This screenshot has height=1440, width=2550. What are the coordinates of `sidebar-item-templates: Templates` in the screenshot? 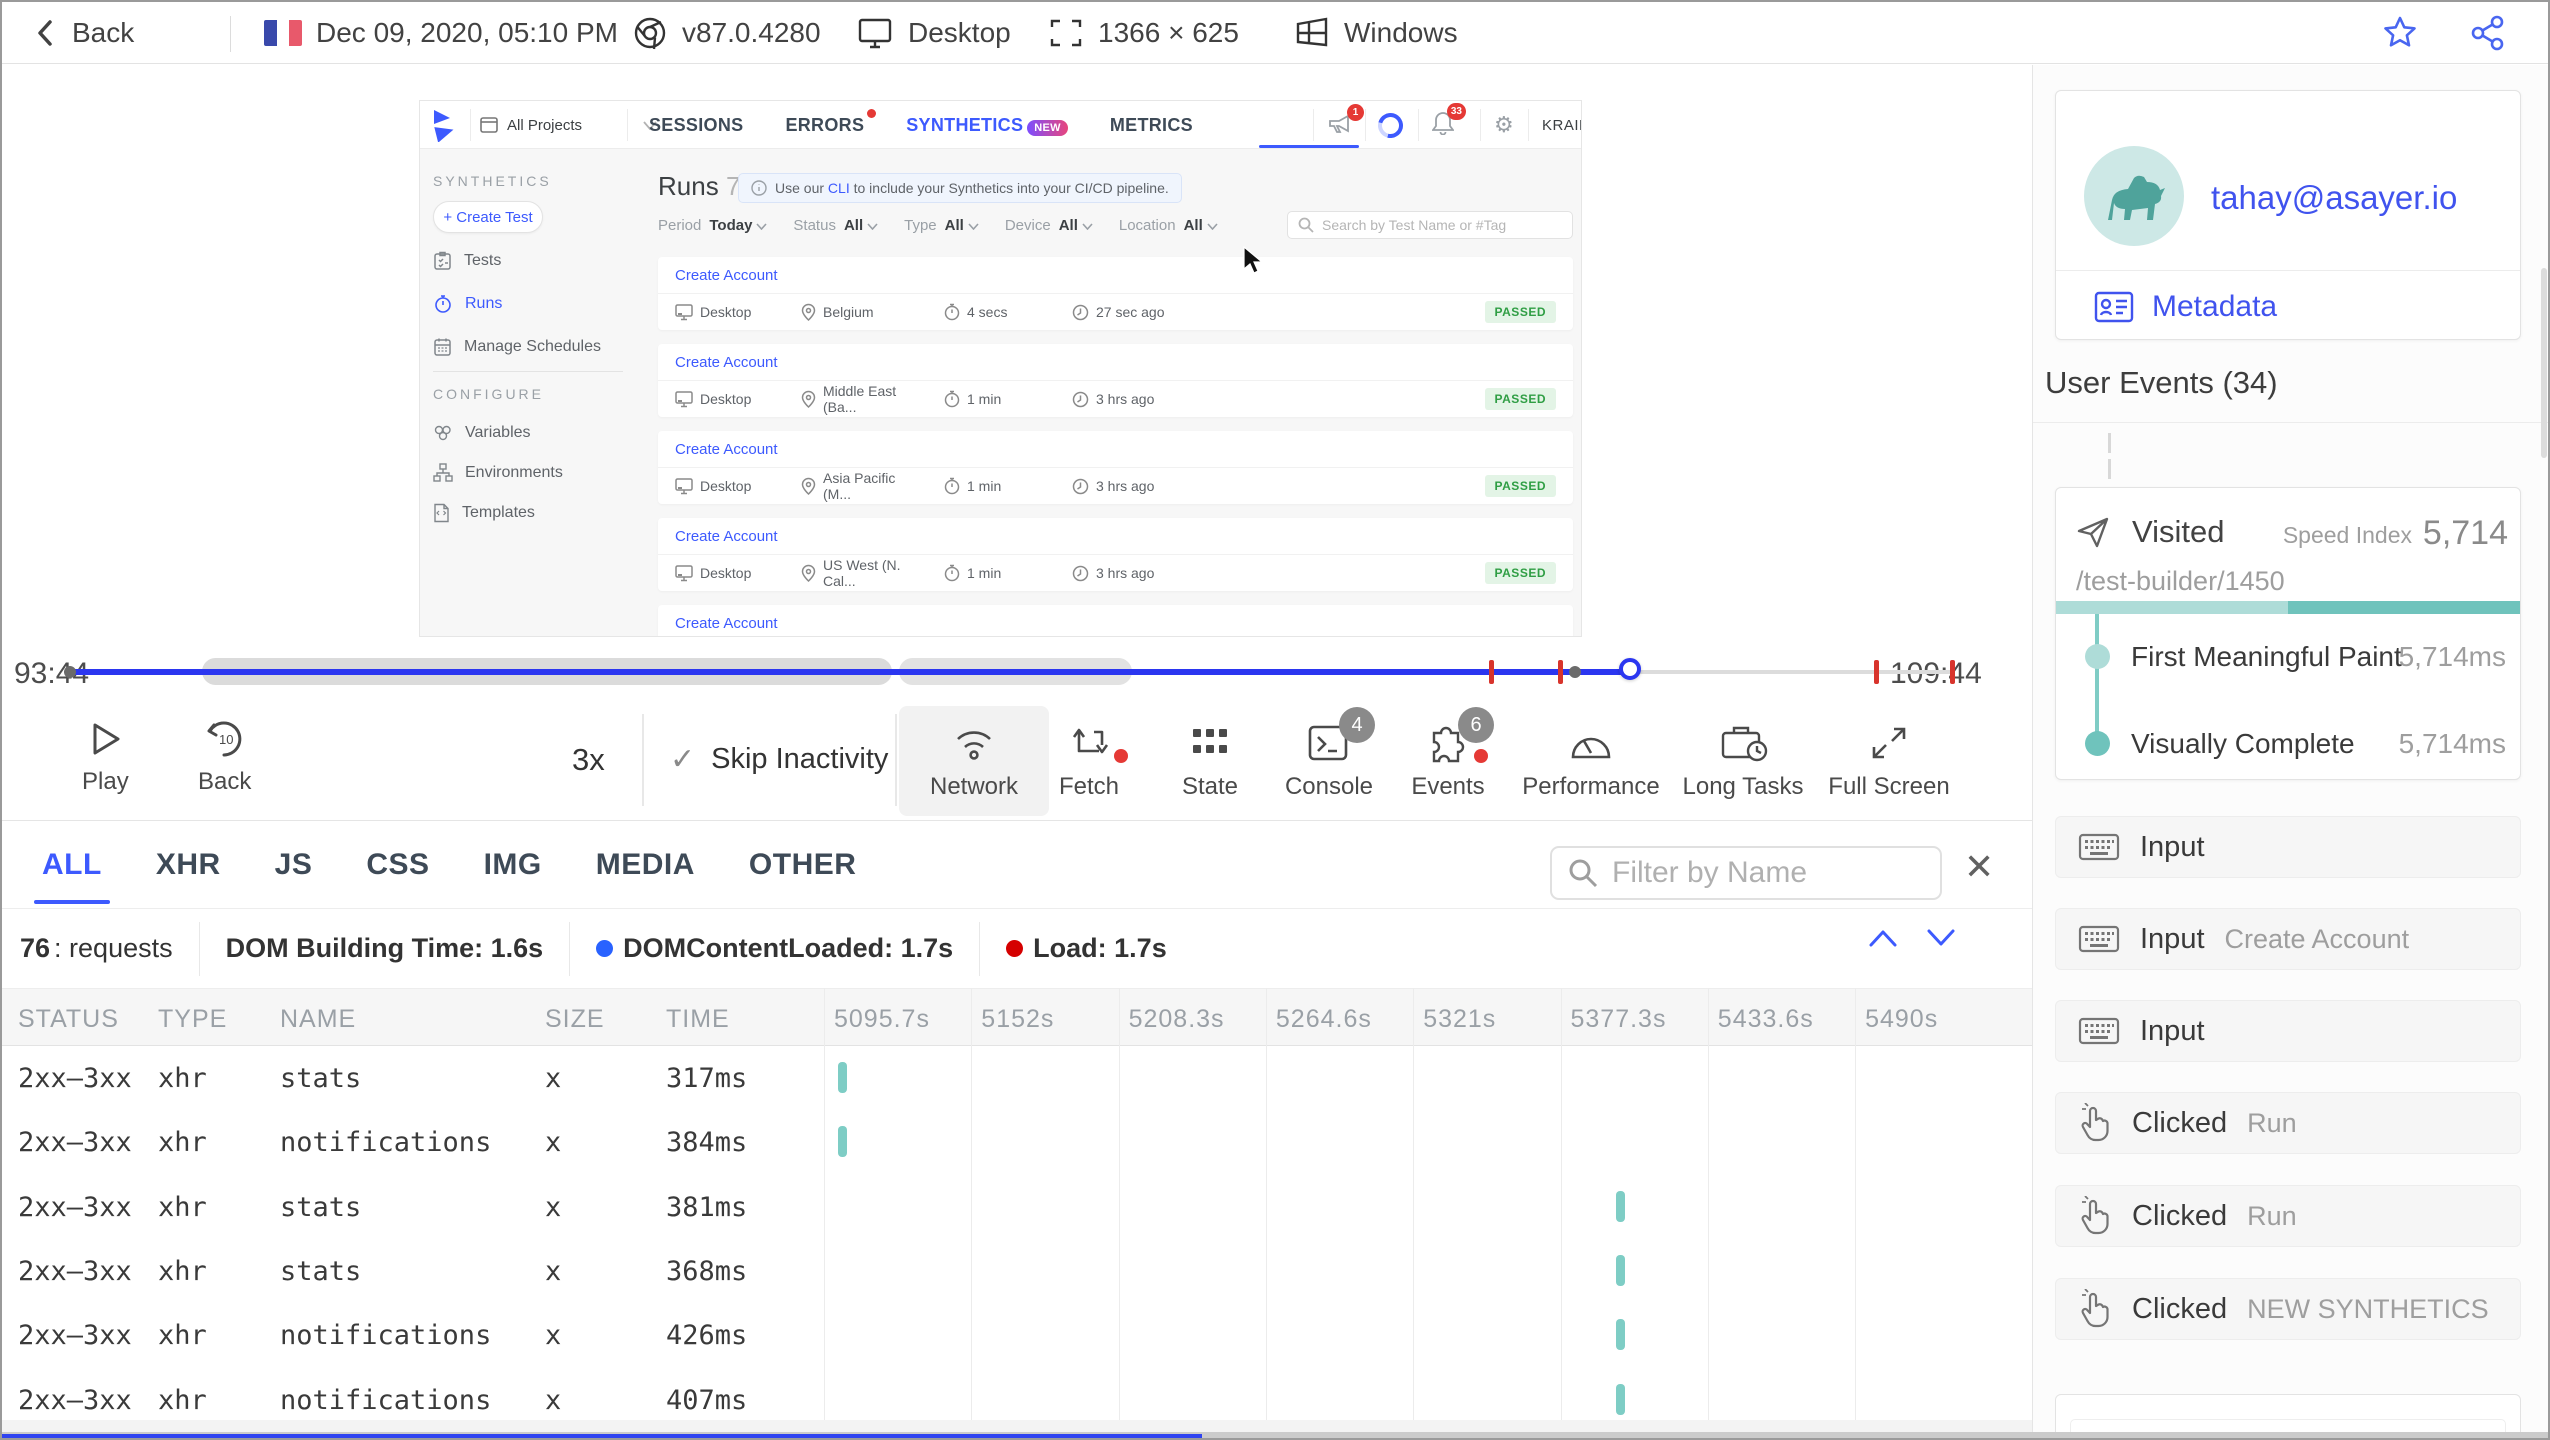 It's located at (484, 513).